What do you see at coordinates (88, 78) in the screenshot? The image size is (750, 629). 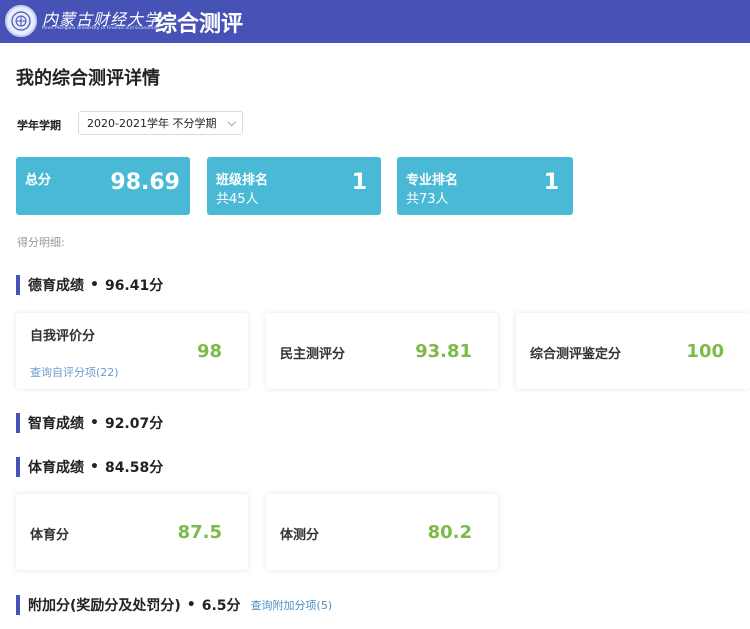 I see `page-title: 我的综合测评详情` at bounding box center [88, 78].